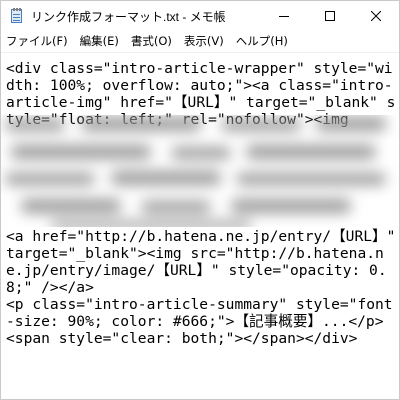 This screenshot has height=400, width=400. I want to click on minimize-icon, so click(284, 16).